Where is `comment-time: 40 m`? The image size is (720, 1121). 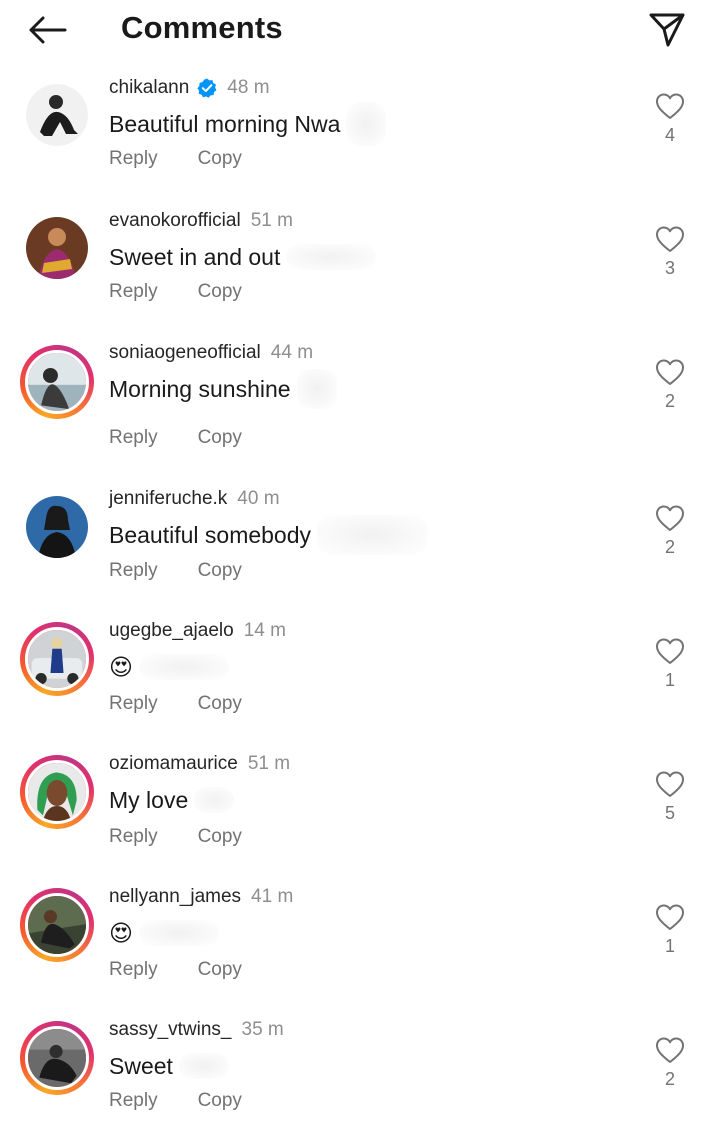
comment-time: 40 m is located at coordinates (258, 498).